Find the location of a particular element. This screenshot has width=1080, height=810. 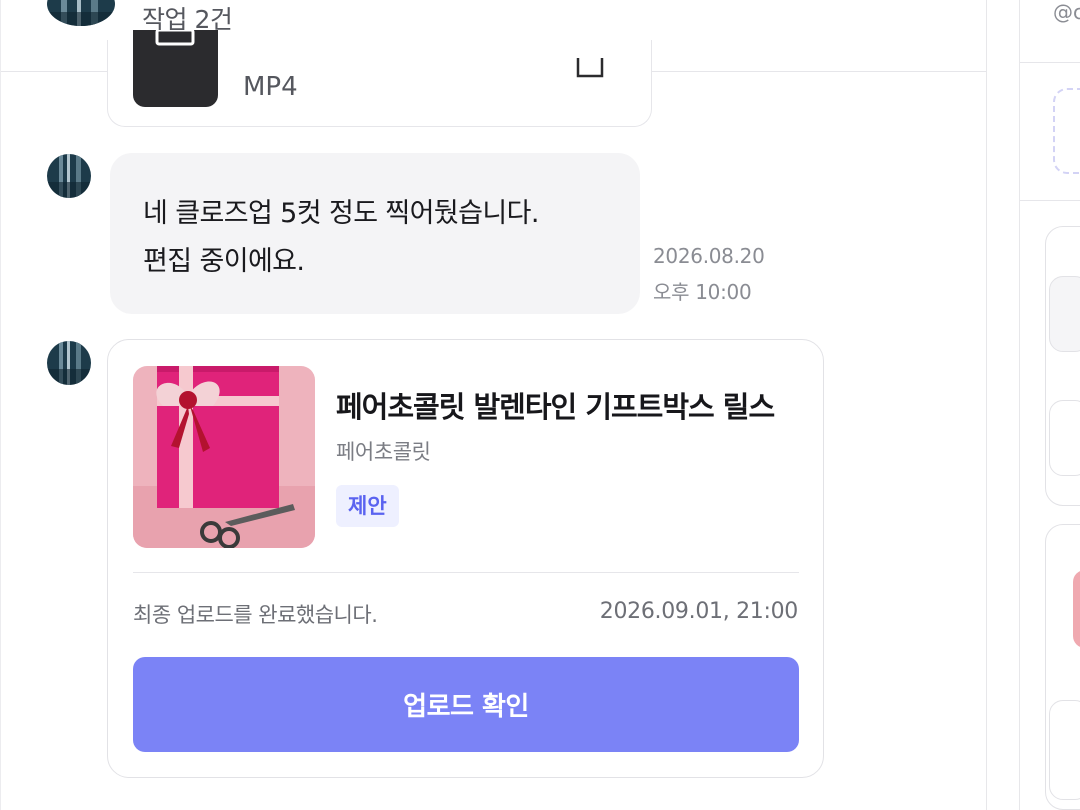

upload-status-date: 2026.09.01, 21:00 is located at coordinates (699, 611).